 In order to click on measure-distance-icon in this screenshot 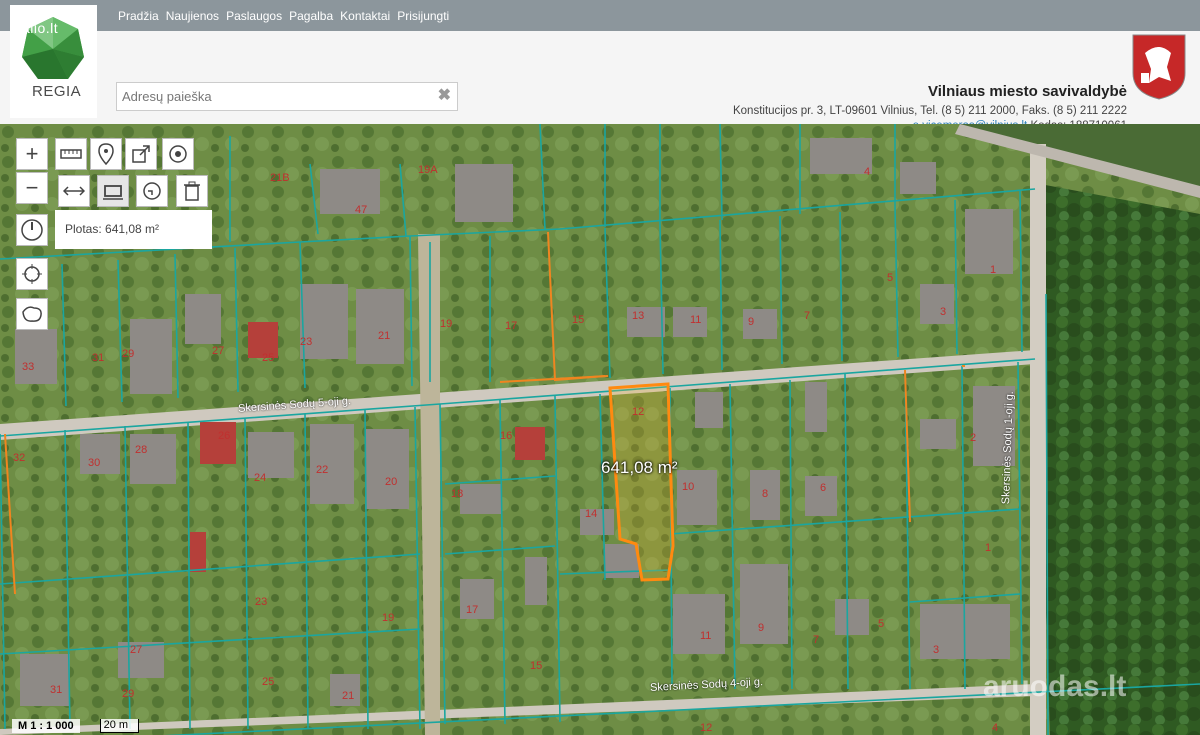, I will do `click(74, 191)`.